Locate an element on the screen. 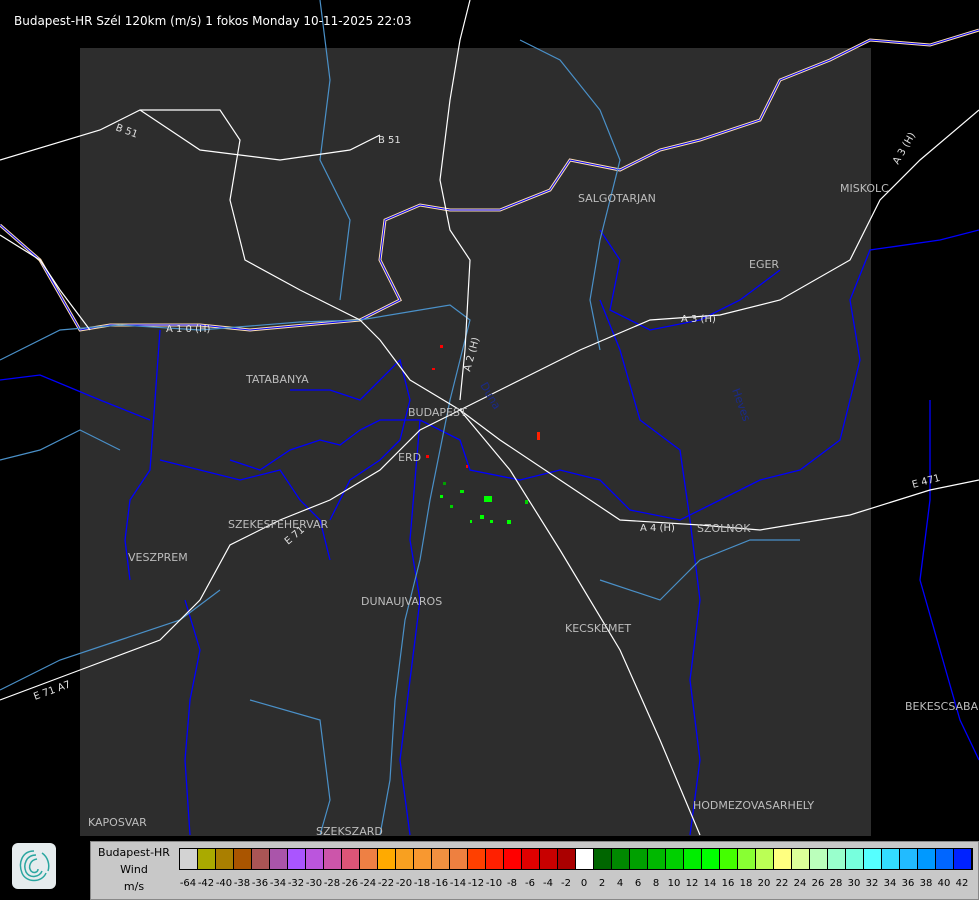  legend-label: 4 is located at coordinates (620, 883).